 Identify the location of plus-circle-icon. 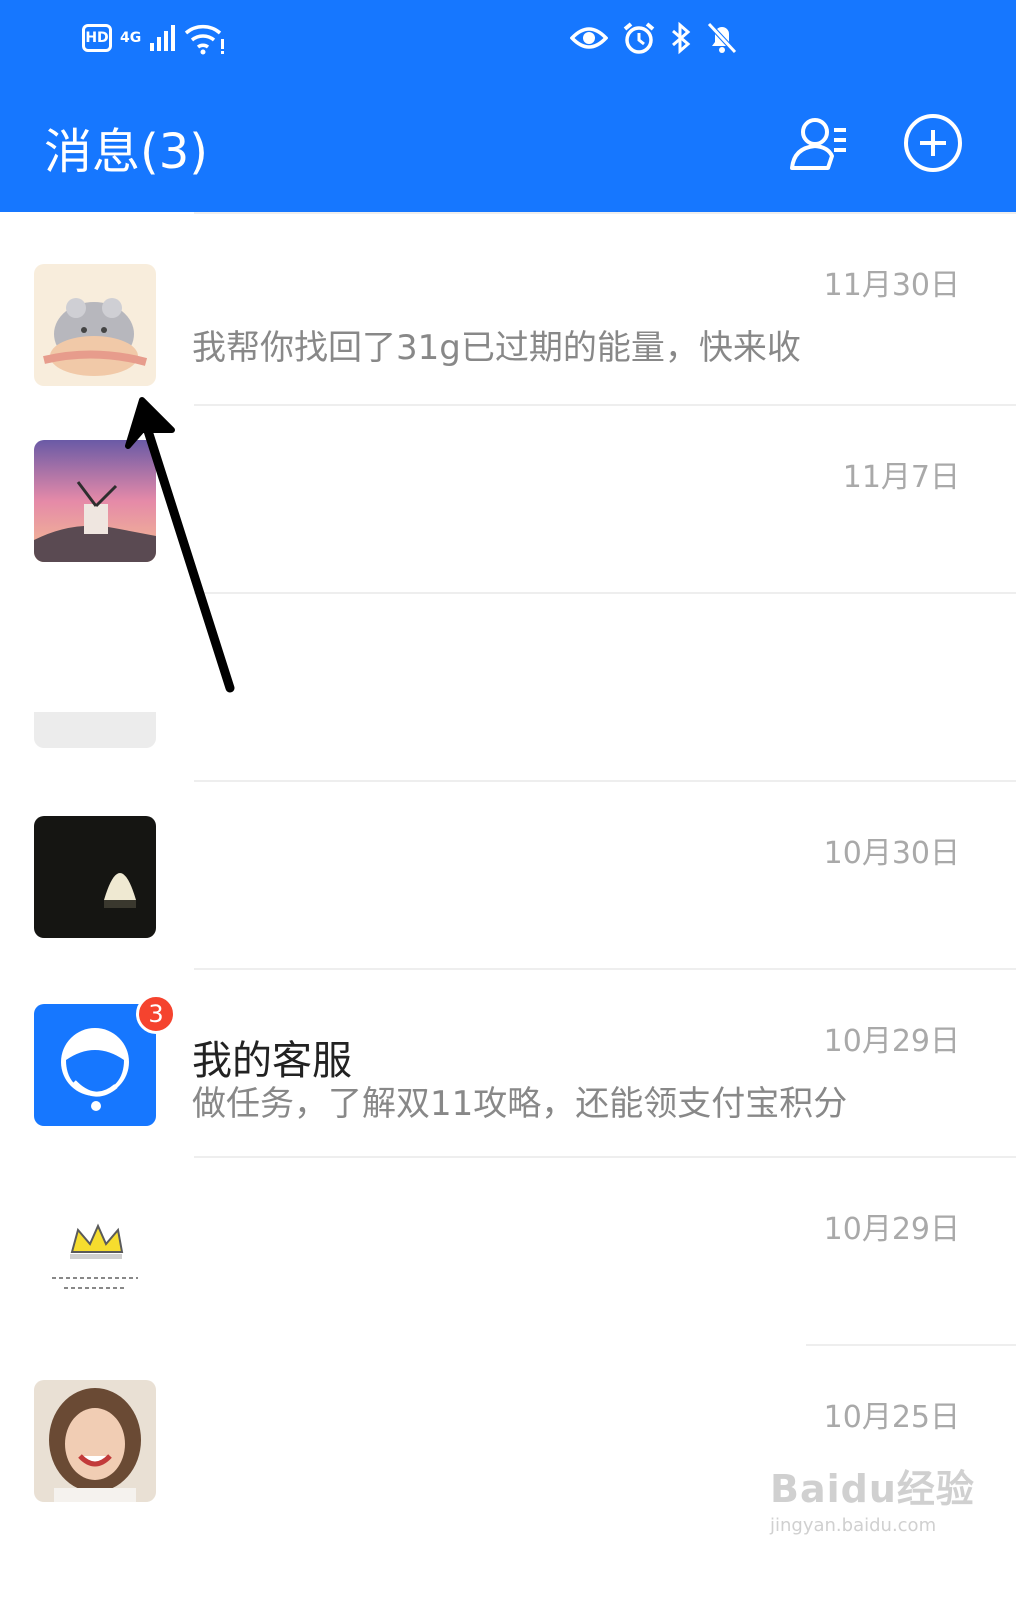
(933, 143).